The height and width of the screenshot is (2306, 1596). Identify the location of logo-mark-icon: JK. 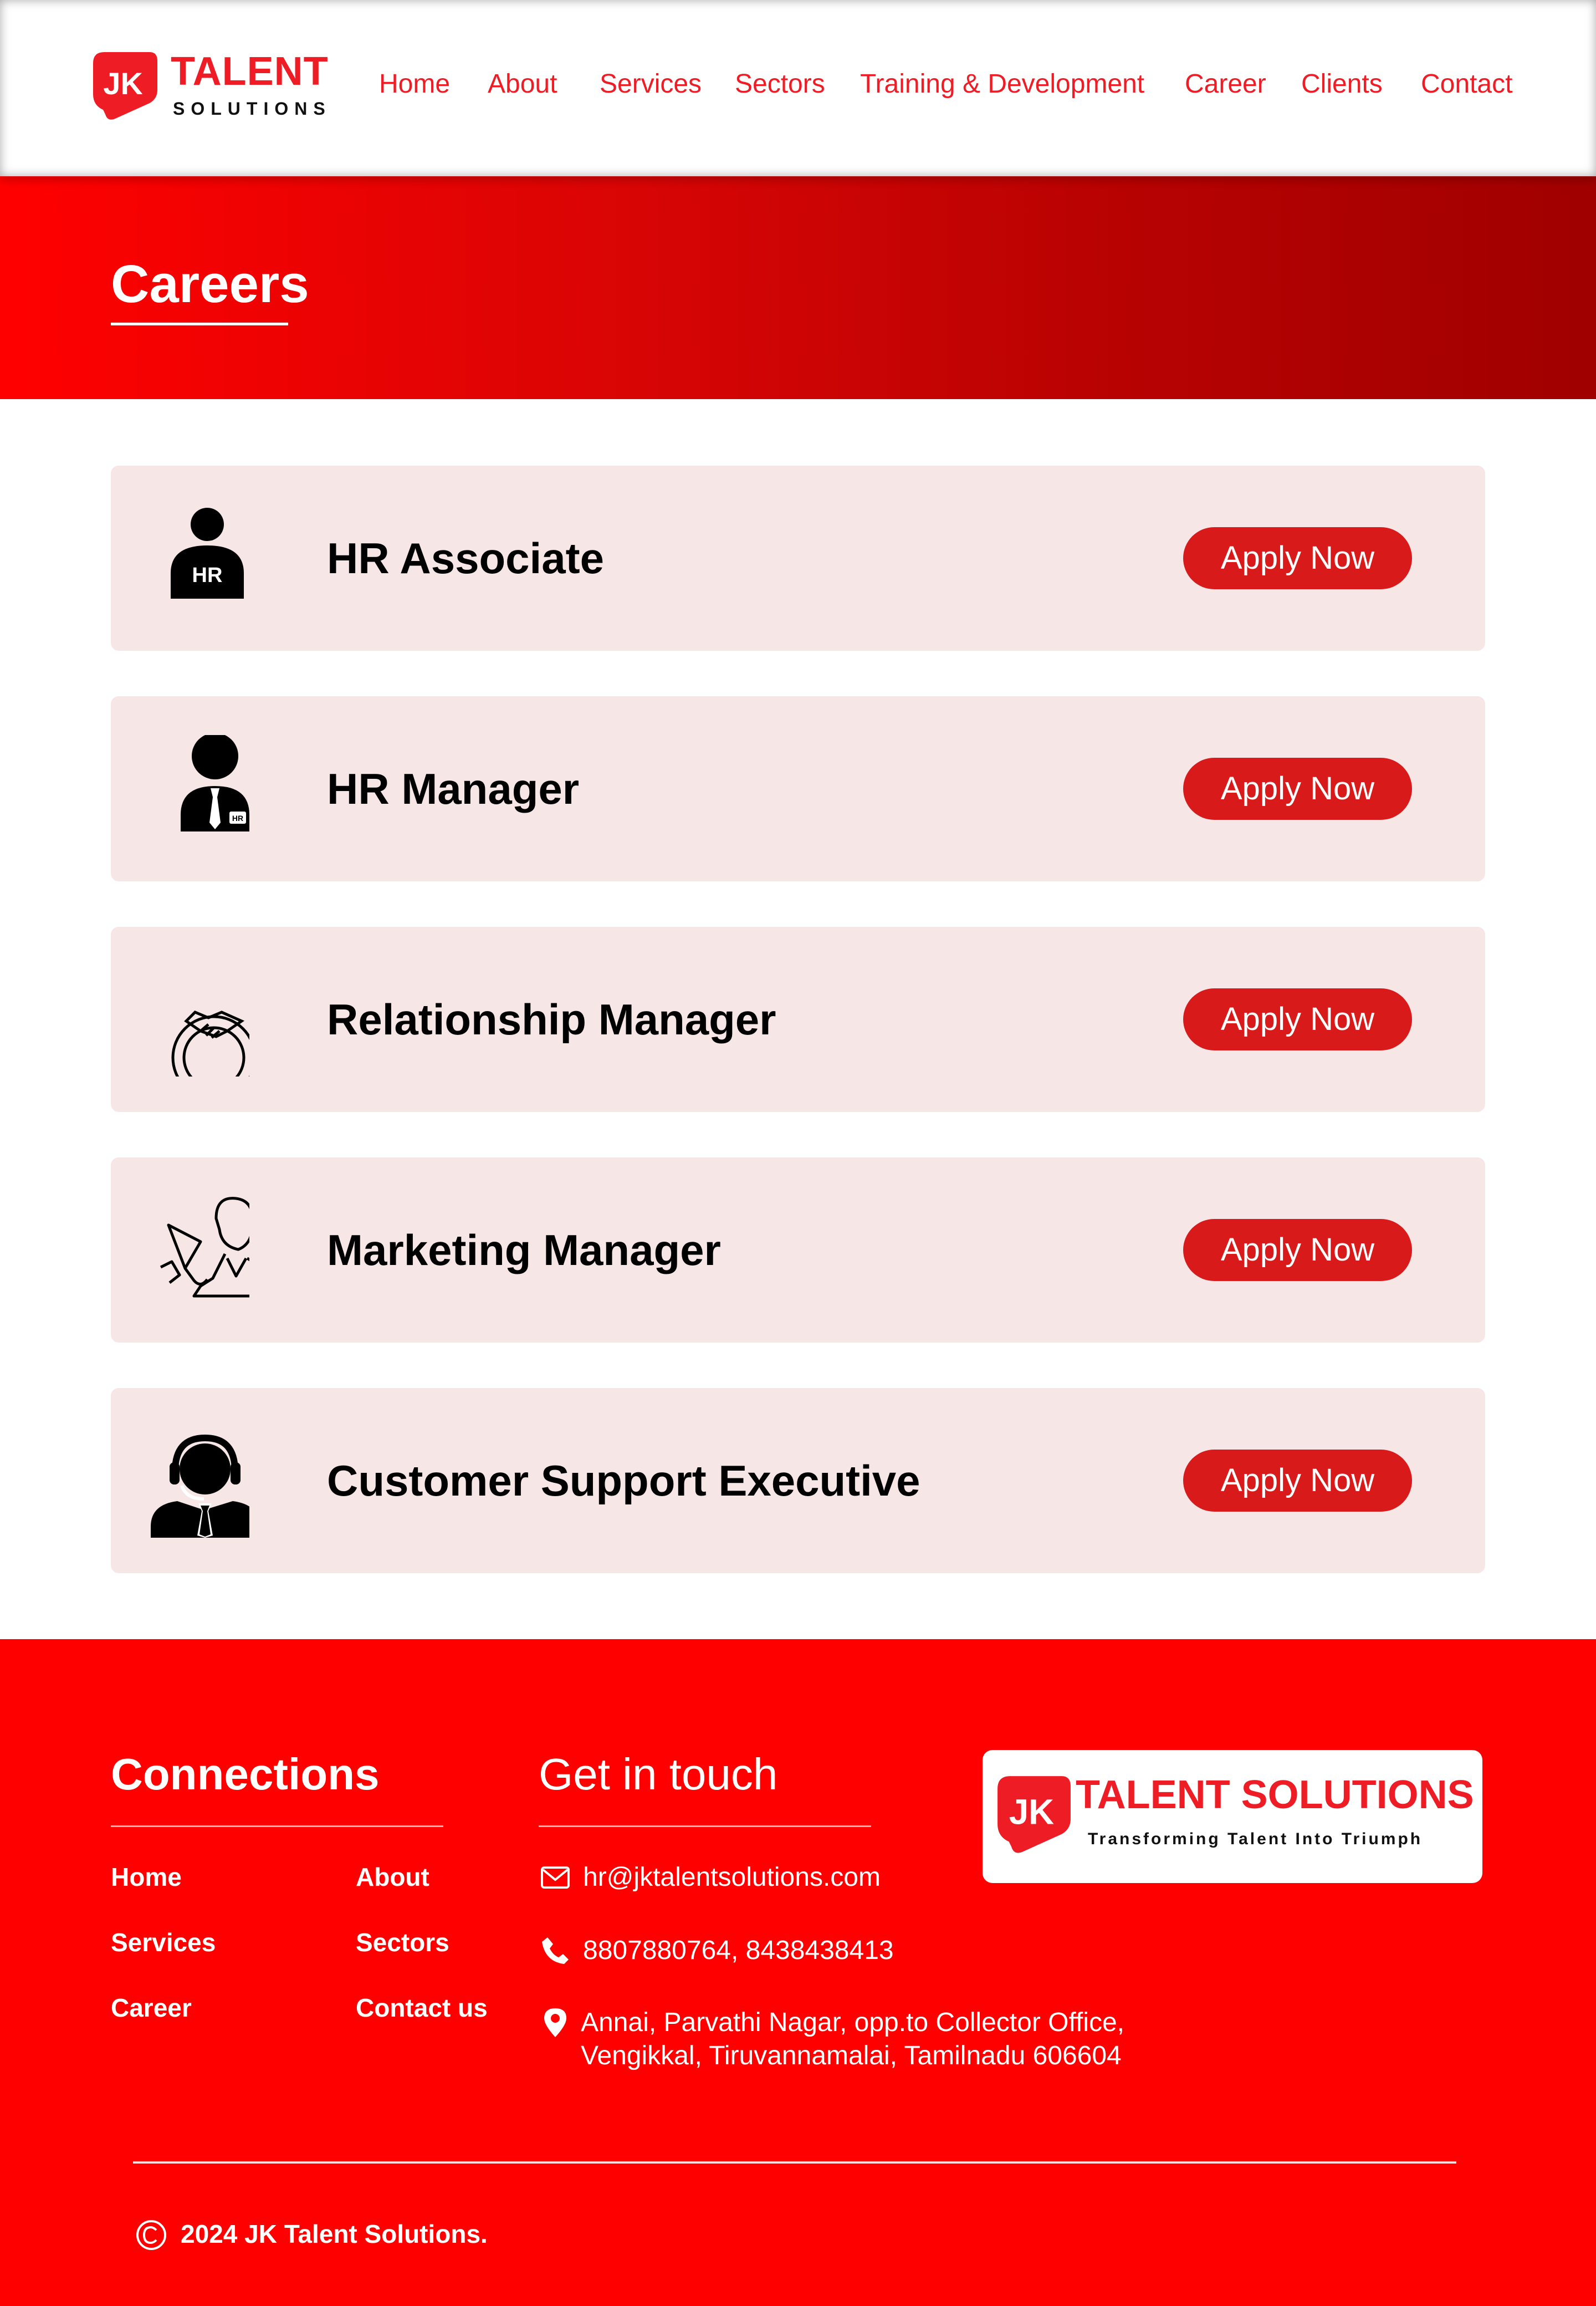
(125, 86).